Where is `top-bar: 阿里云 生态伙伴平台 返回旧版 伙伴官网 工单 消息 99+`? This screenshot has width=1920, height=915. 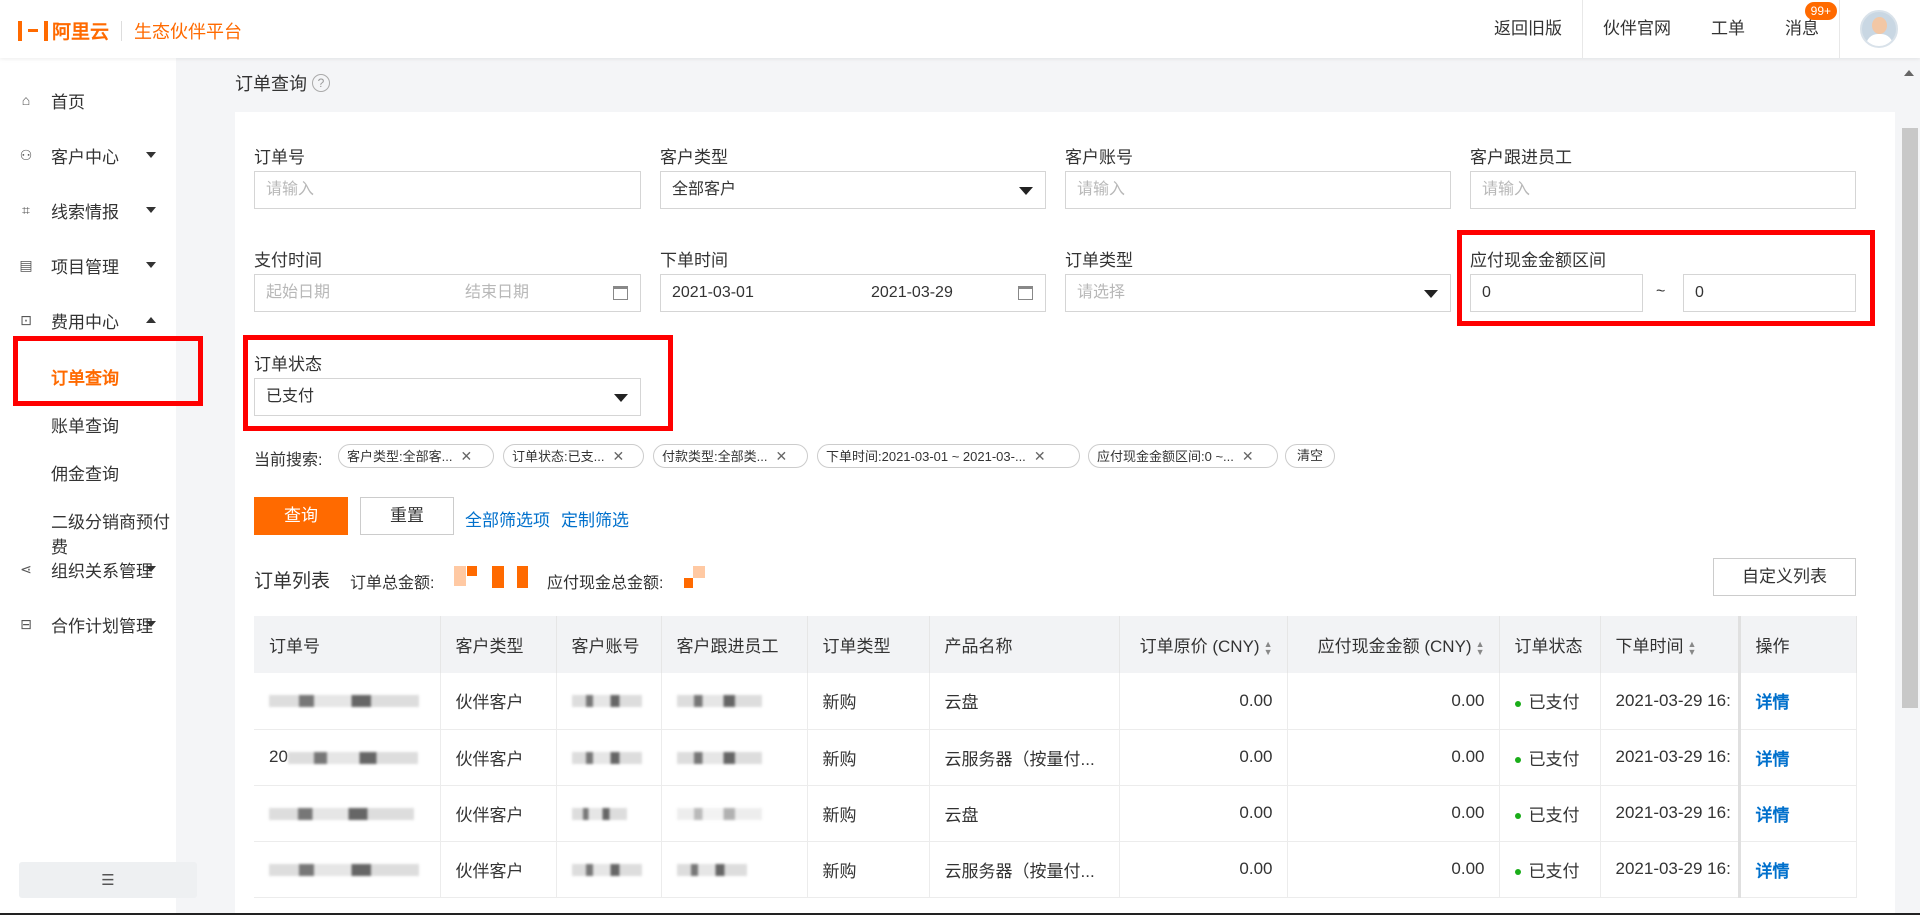 top-bar: 阿里云 生态伙伴平台 返回旧版 伙伴官网 工单 消息 99+ is located at coordinates (960, 29).